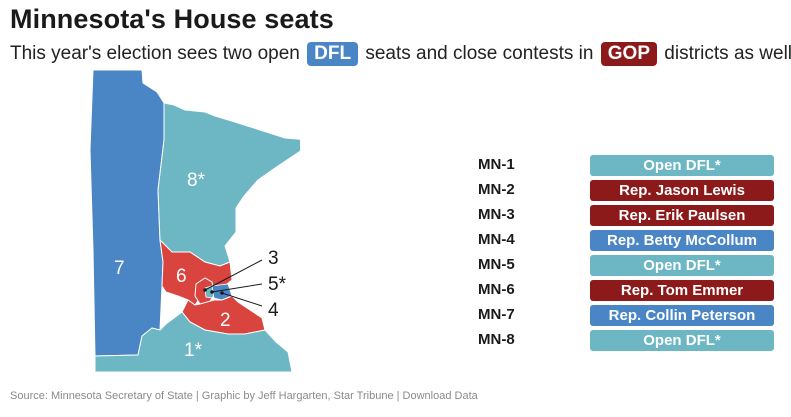  I want to click on legend-row: MN-6 Rep. Tom Emmer, so click(628, 291).